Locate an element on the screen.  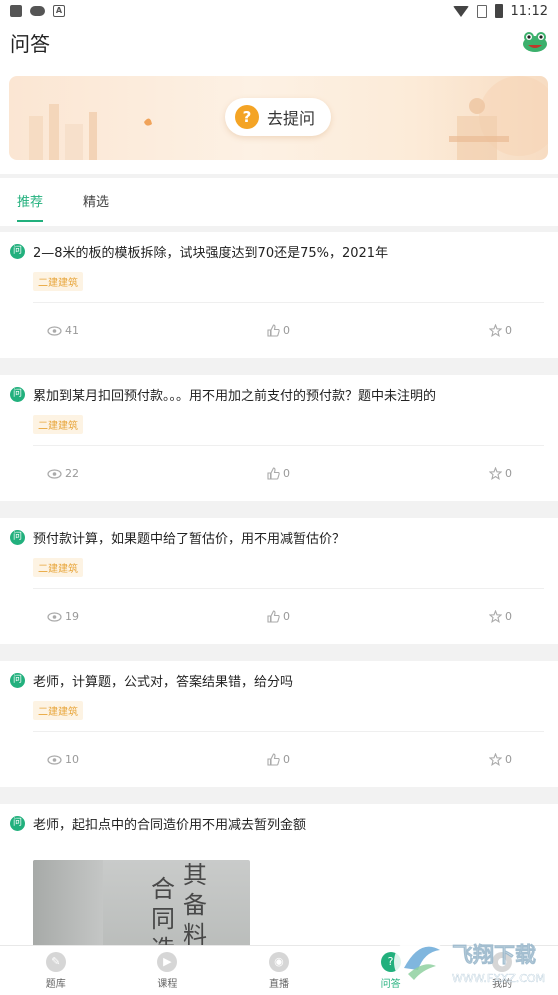
ask-question-label: 去提问 is located at coordinates (291, 118).